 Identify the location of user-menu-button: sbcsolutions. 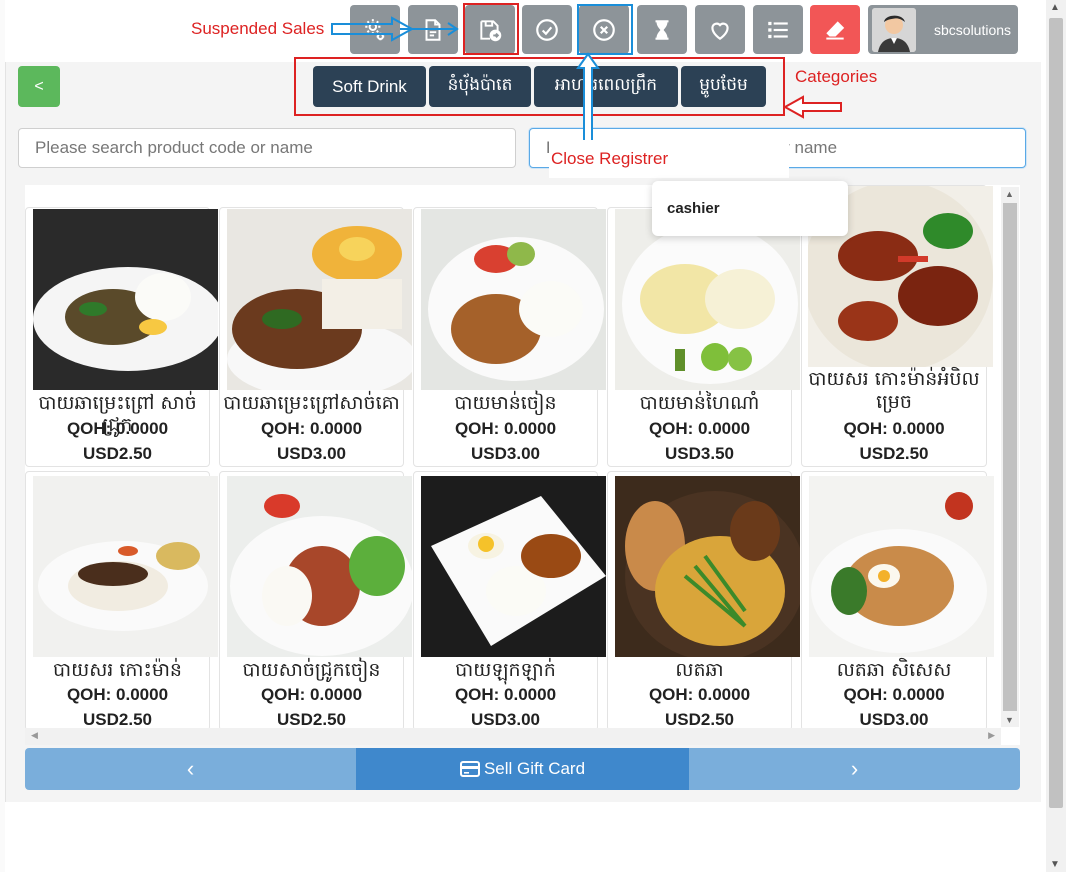
(943, 29).